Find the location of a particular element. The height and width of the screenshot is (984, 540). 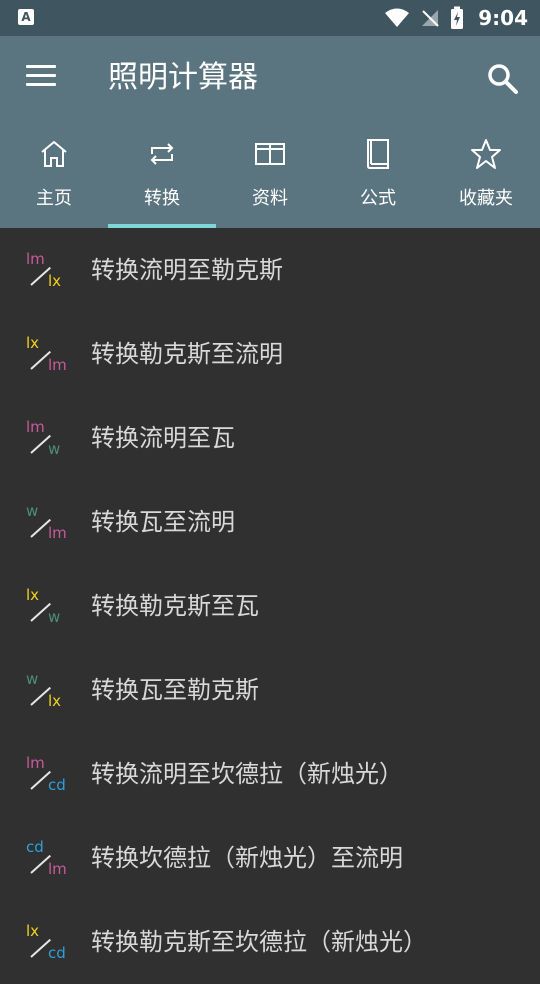

list-item: lm cd 转换流明至坎德拉（新烛光） is located at coordinates (270, 774).